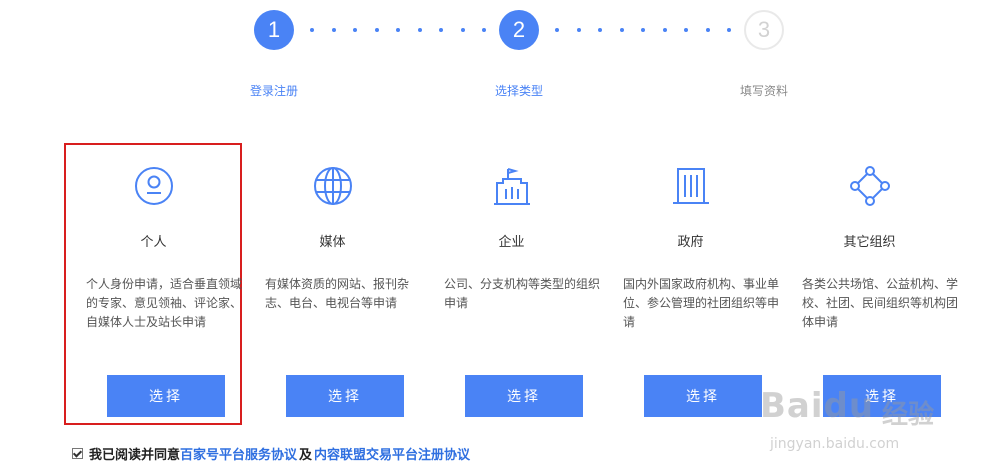 The width and height of the screenshot is (1000, 474). I want to click on government-building-icon, so click(690, 186).